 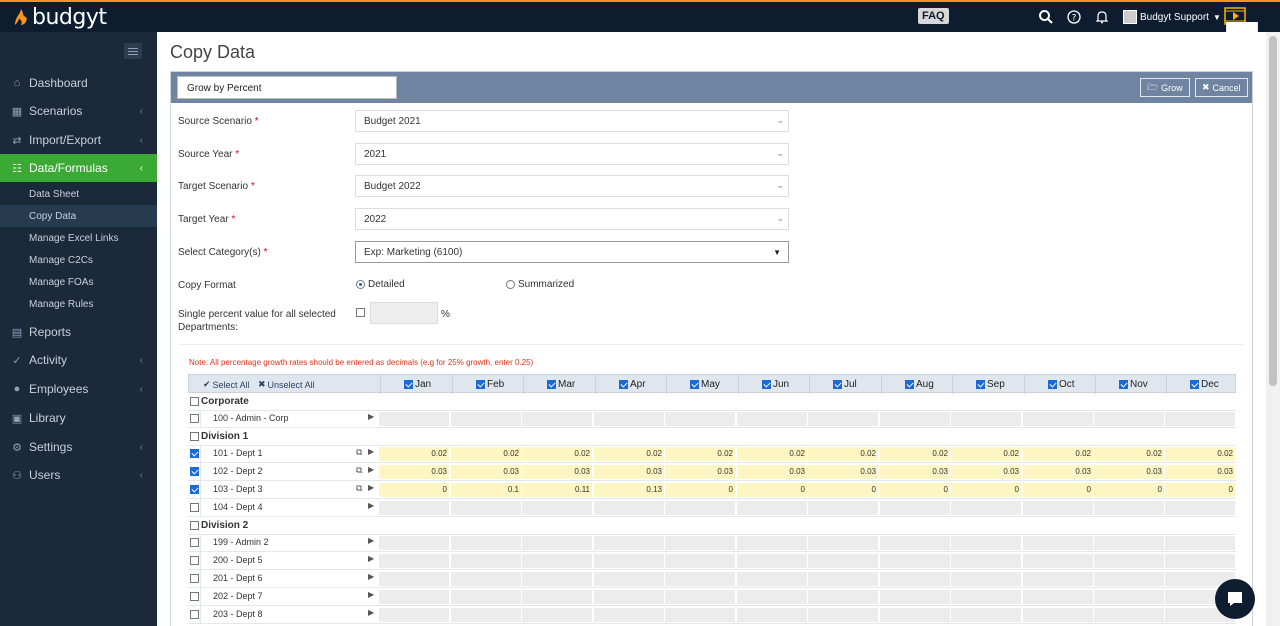 I want to click on user-menu: Budgyt Support ▼, so click(x=1172, y=17).